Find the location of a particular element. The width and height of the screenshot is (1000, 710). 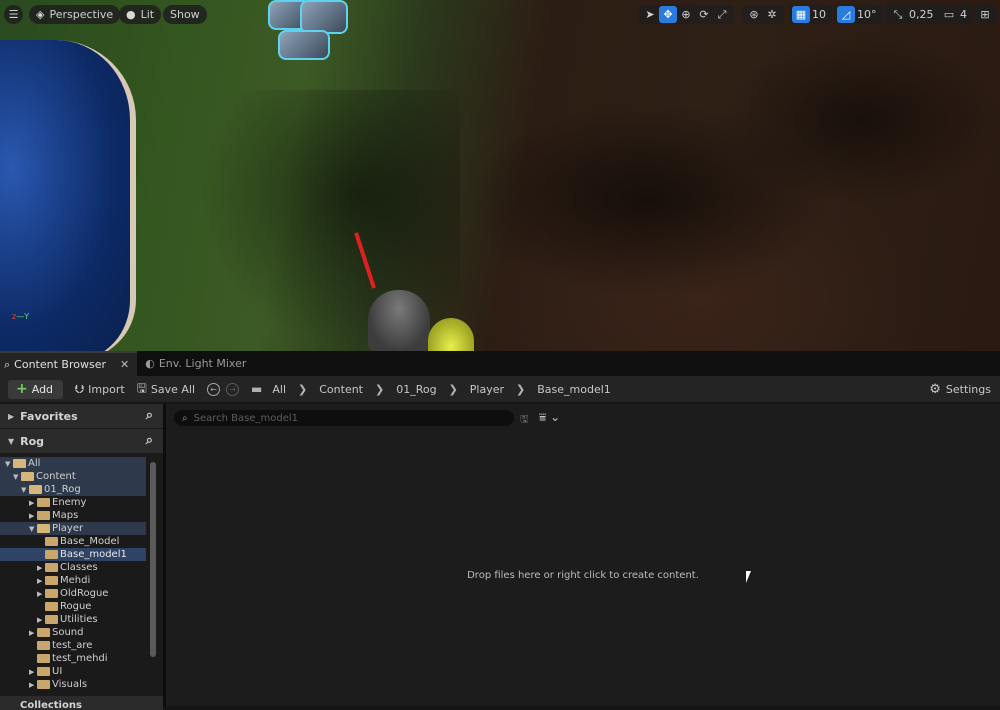

favorites-header: ▶ Favorites ⌕ is located at coordinates (81, 416).